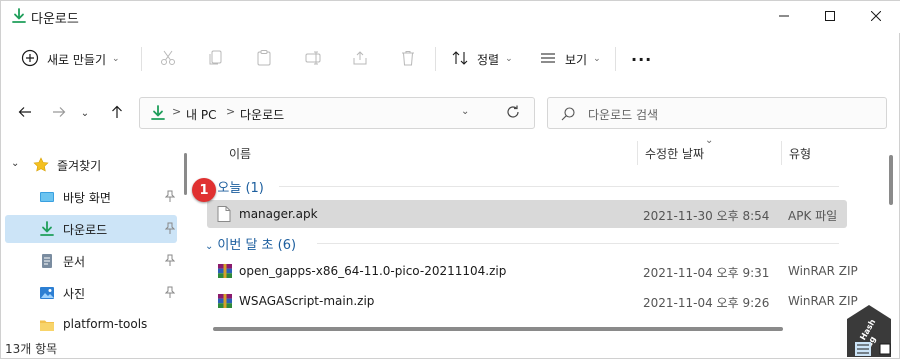  I want to click on sidebar-item-pictures: 사진, so click(91, 293).